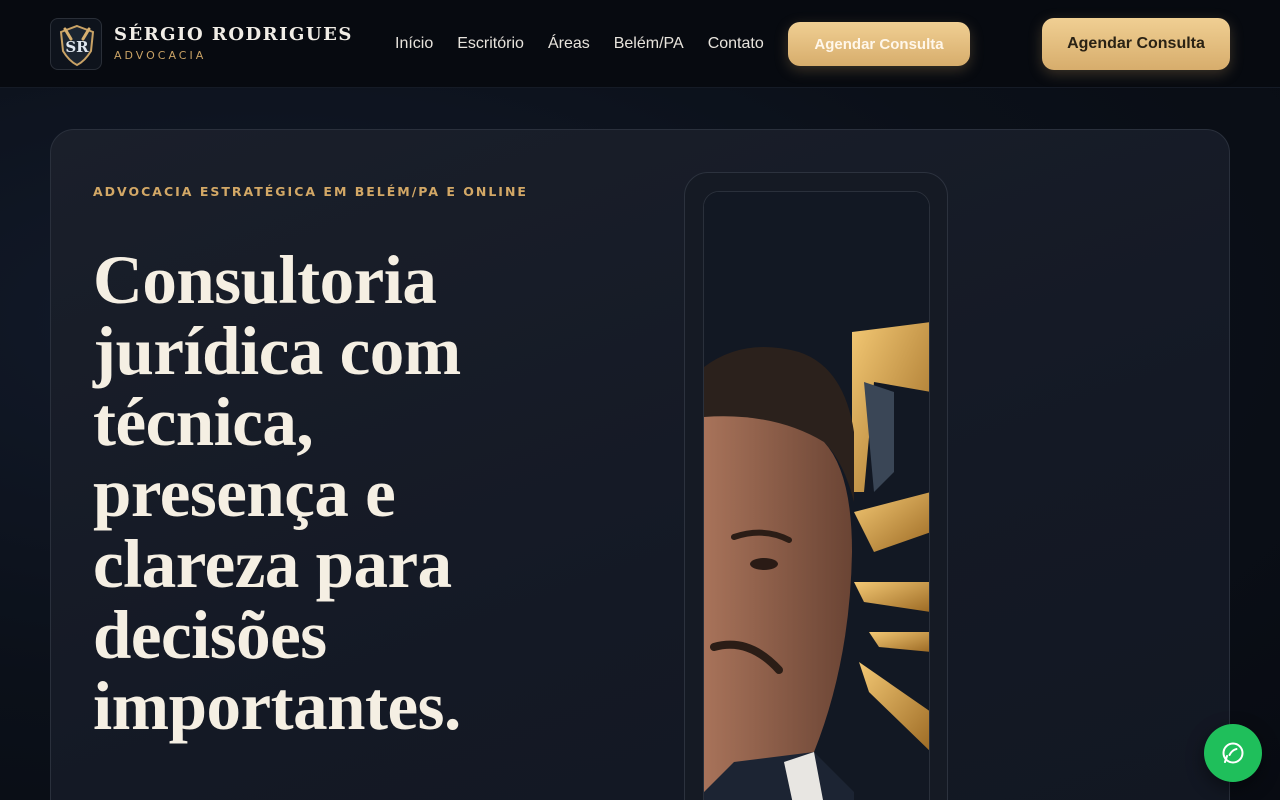 This screenshot has height=800, width=1280. I want to click on whatsapp-icon, so click(1233, 753).